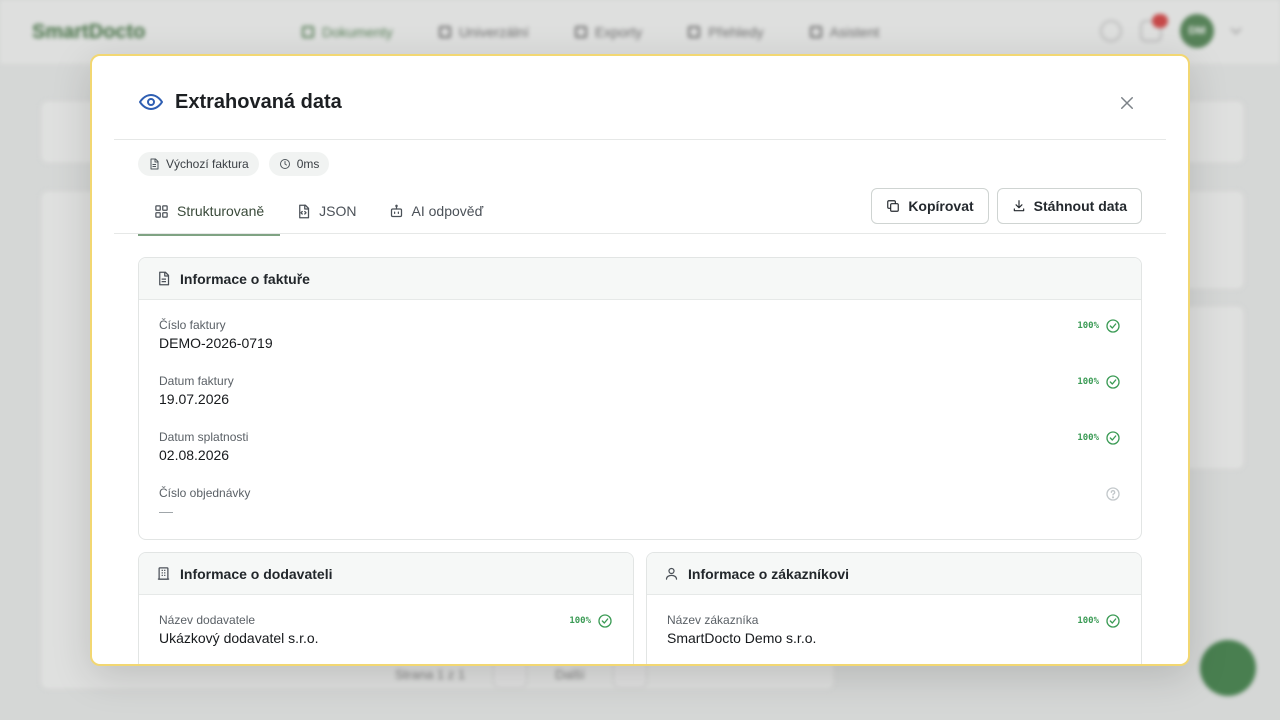 This screenshot has height=720, width=1280. Describe the element at coordinates (447, 211) in the screenshot. I see `tab-ai-response-label: AI odpověď` at that location.